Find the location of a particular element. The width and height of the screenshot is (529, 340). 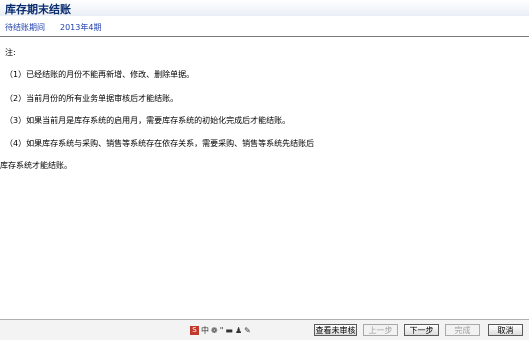

notes-heading: 注: is located at coordinates (10, 52).